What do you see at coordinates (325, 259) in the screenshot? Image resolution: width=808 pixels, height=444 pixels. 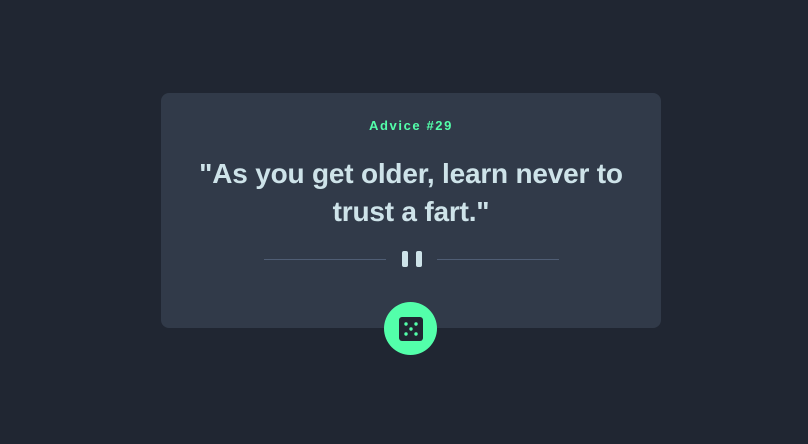 I see `divider-line-left` at bounding box center [325, 259].